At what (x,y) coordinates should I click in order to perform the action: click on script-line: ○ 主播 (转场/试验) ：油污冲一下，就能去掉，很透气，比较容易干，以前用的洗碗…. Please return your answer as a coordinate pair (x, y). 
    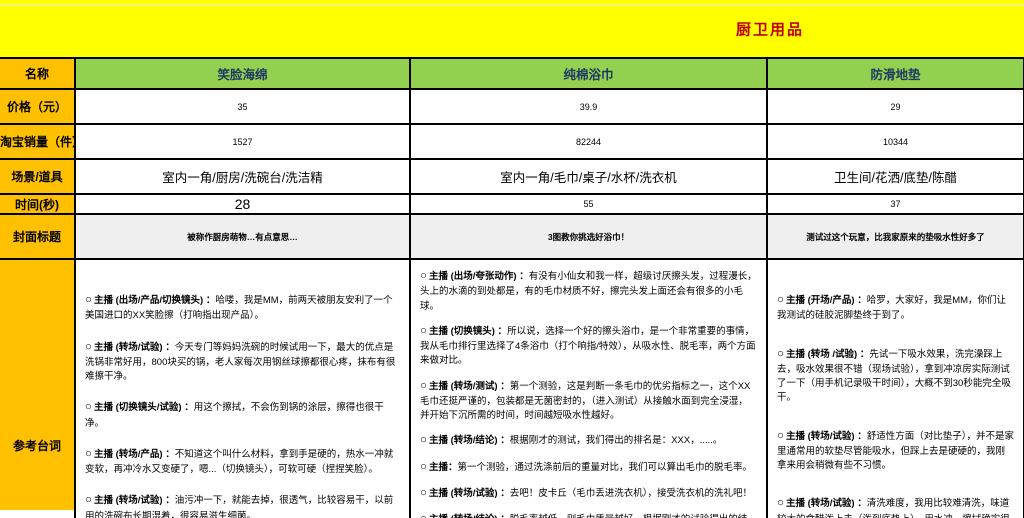
    Looking at the image, I should click on (242, 505).